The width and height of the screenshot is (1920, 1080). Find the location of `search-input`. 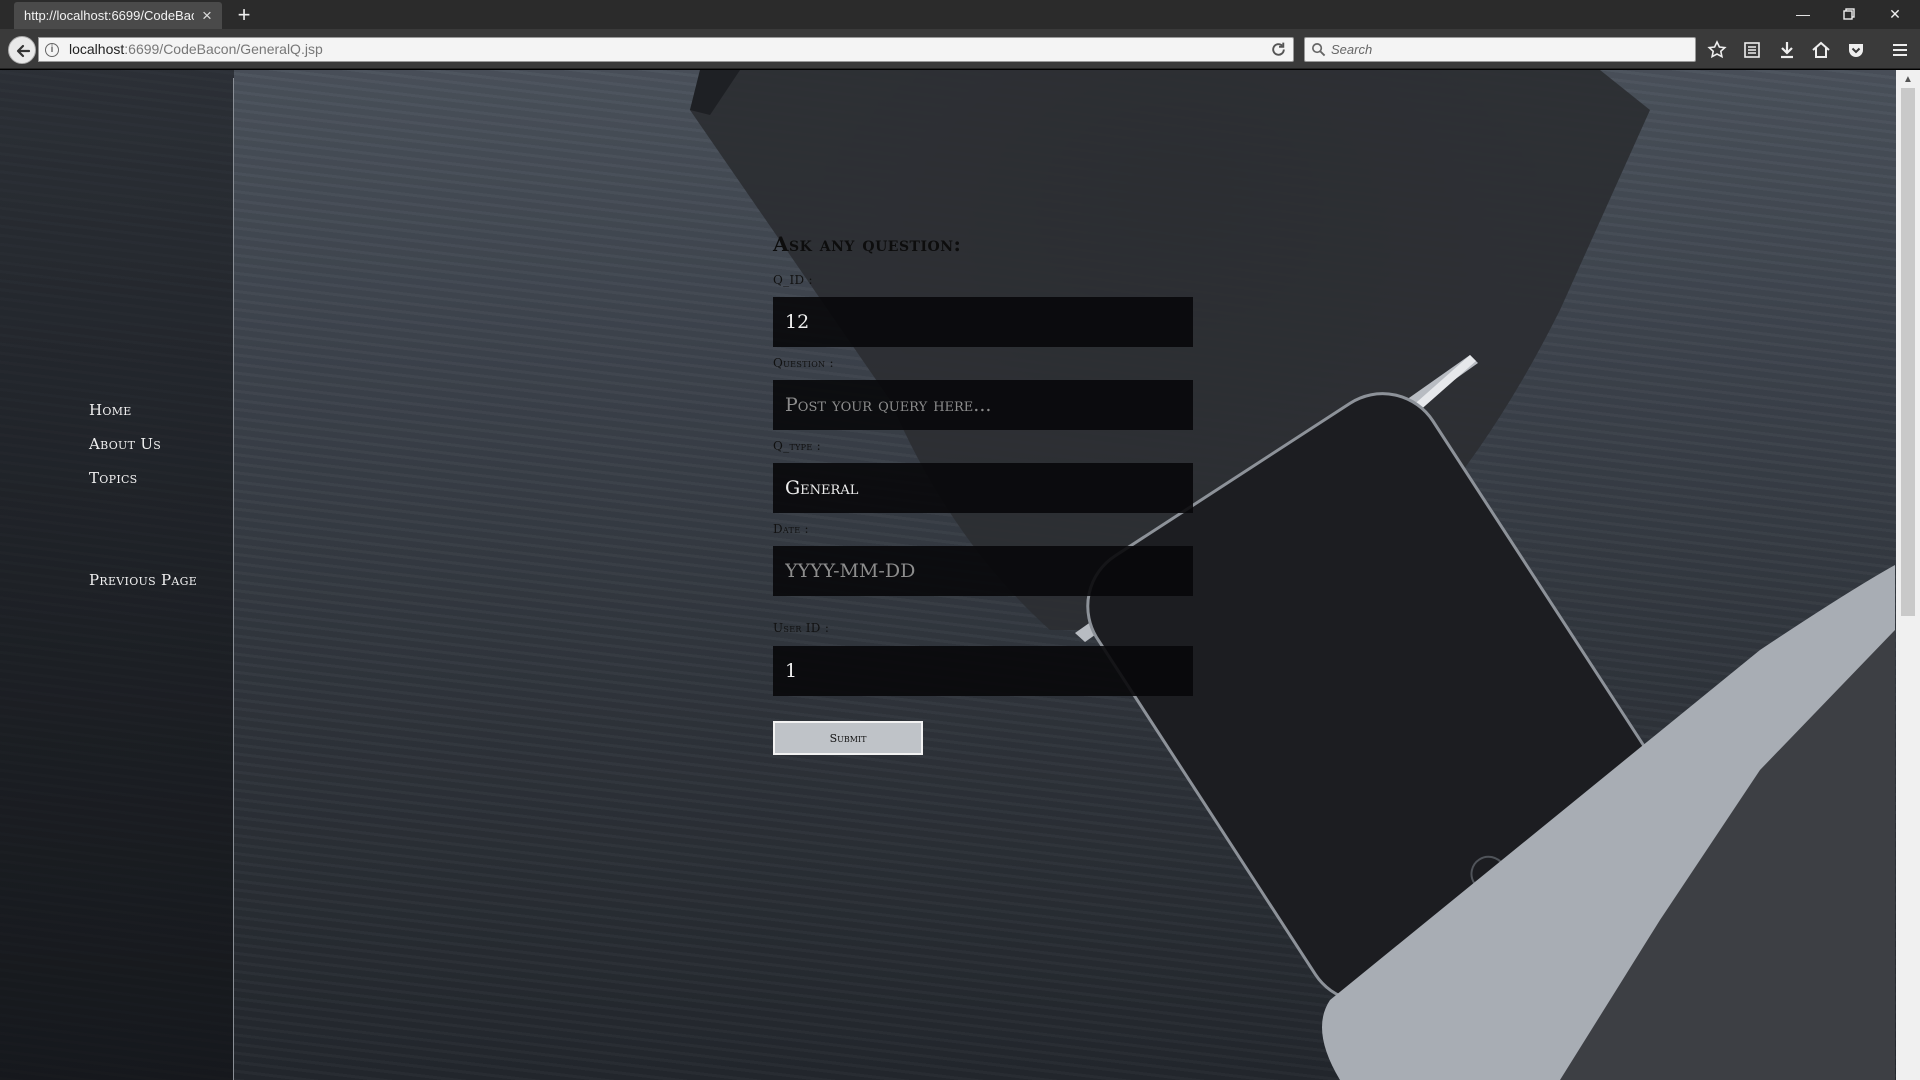

search-input is located at coordinates (1511, 49).